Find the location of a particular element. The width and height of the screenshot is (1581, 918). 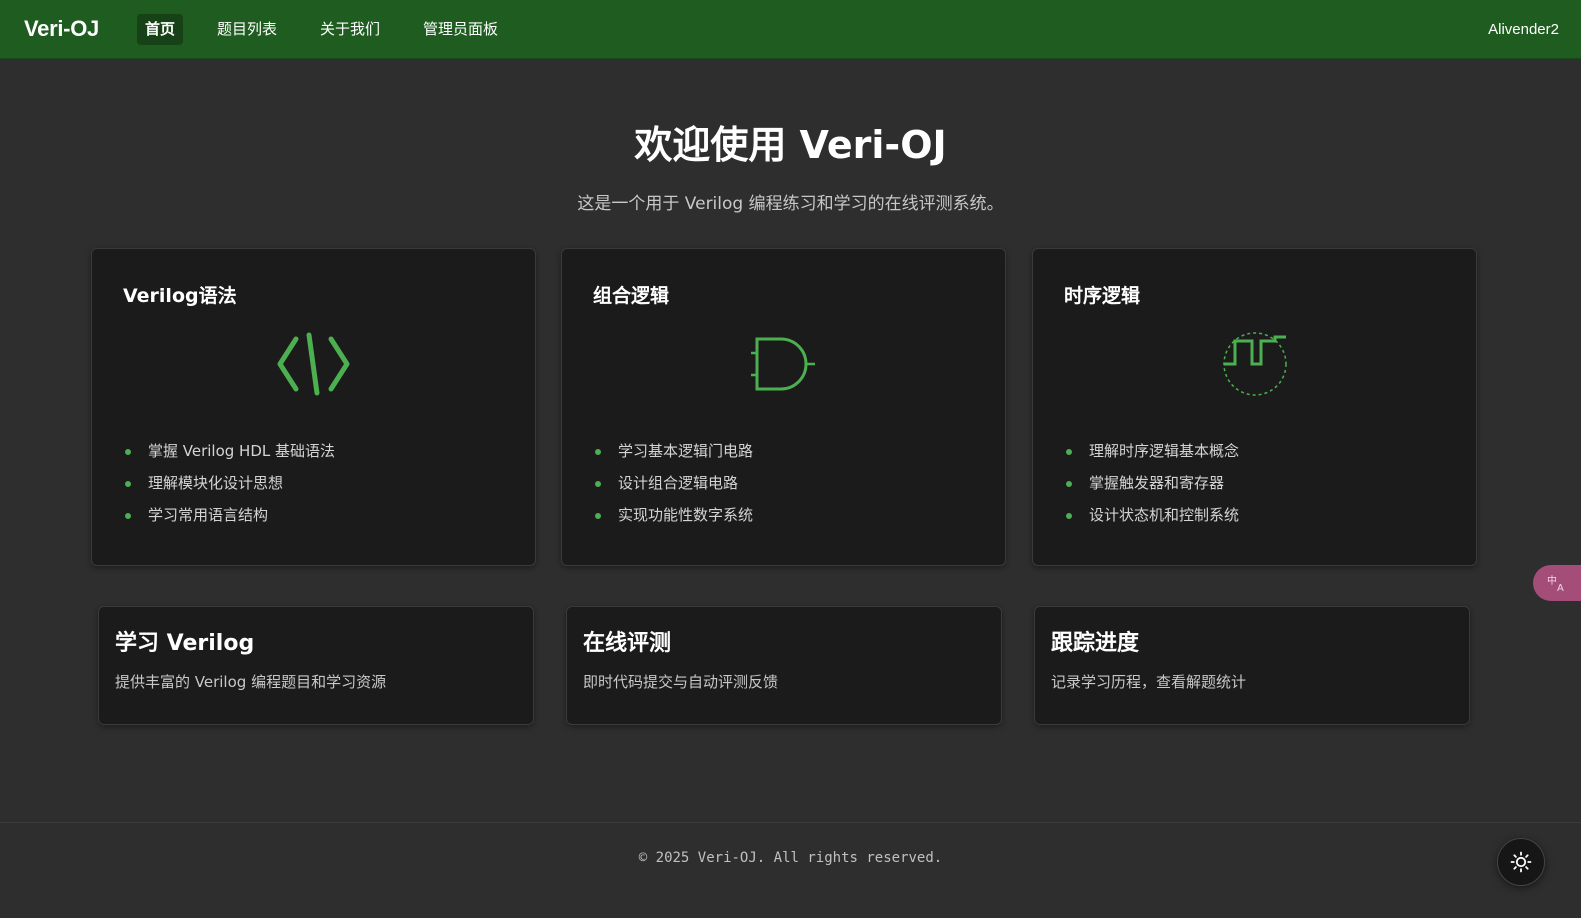

list-item: 掌握 Verilog HDL 基础语法 is located at coordinates (230, 453).